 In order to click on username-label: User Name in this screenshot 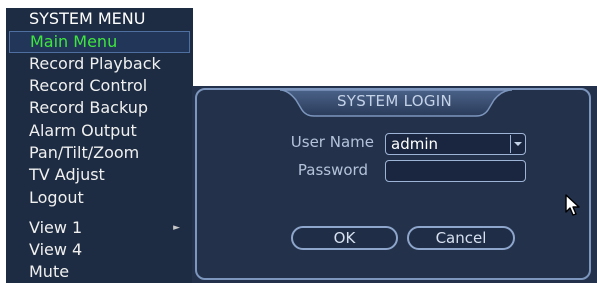, I will do `click(332, 142)`.